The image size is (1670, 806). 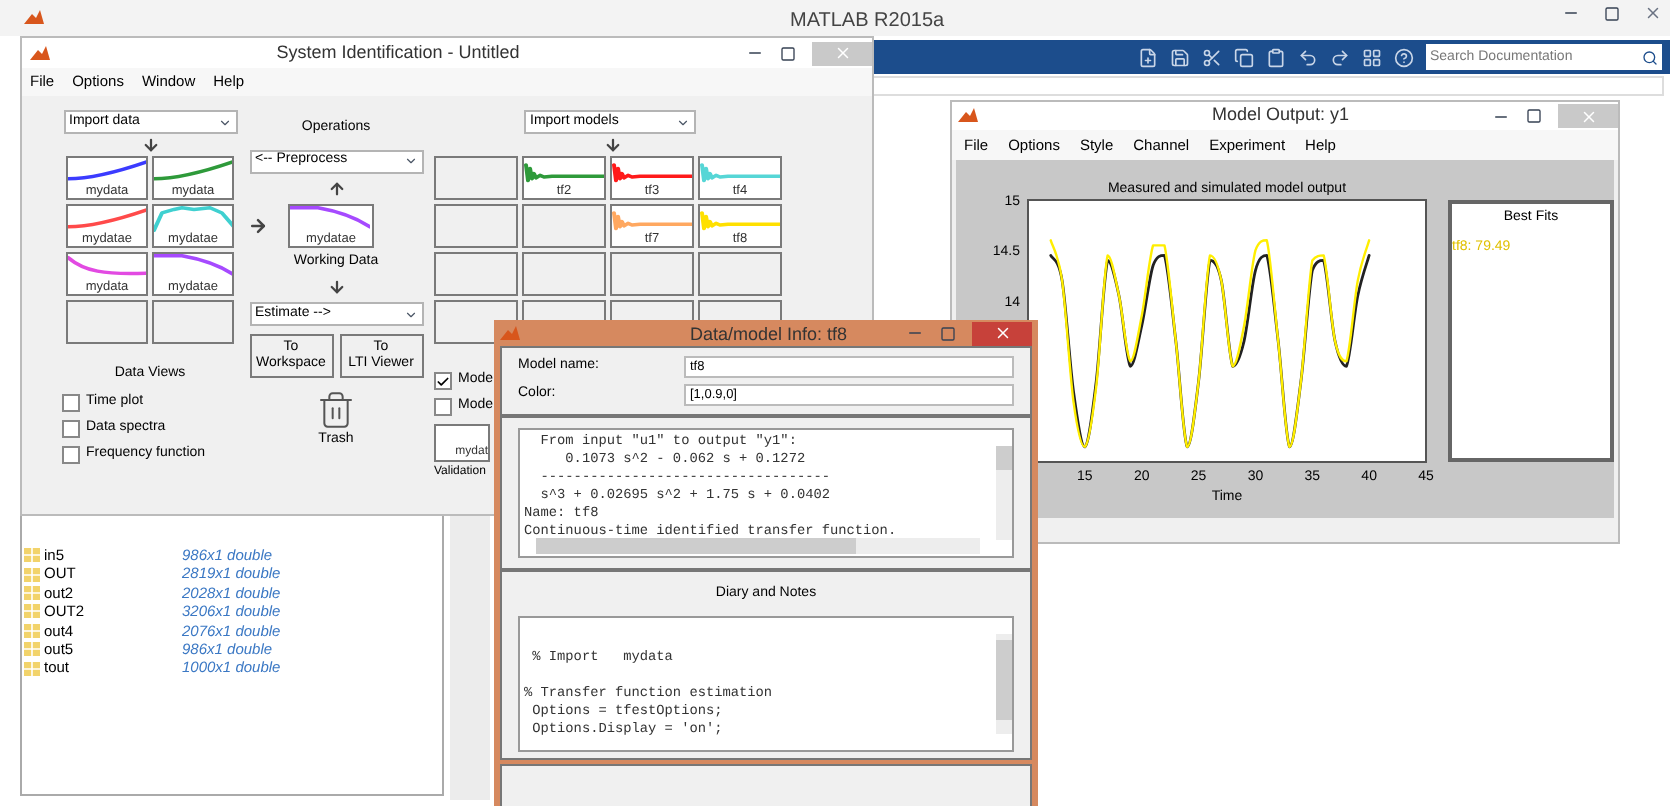 I want to click on window-title: Data/model Info: tf8, so click(x=769, y=334).